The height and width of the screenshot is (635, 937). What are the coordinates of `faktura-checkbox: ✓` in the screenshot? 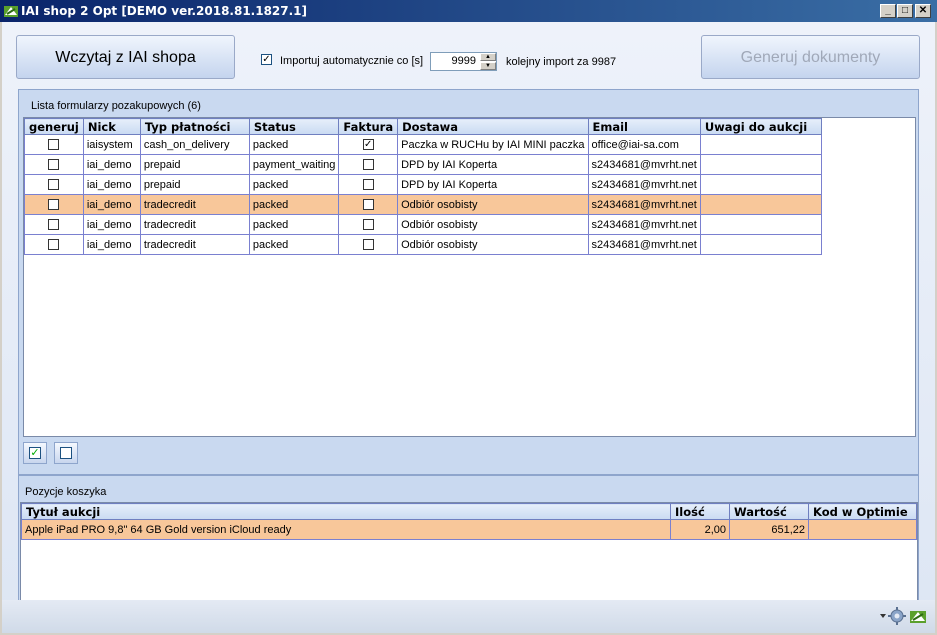 It's located at (368, 145).